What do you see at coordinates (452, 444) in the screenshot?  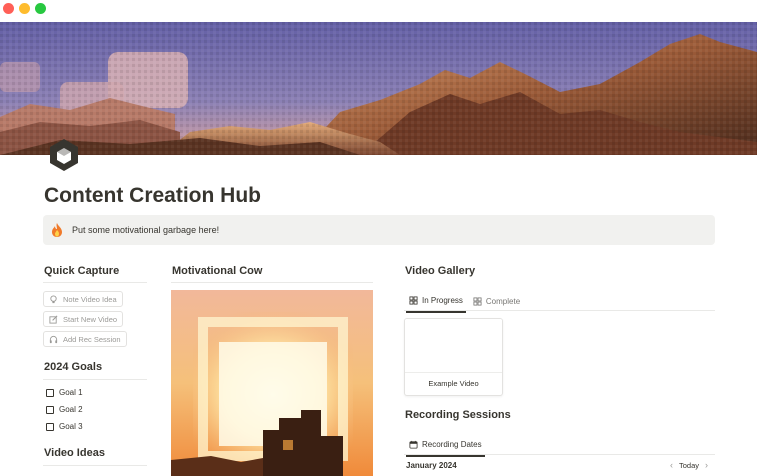 I see `tab-recording-dates-label: Recording Dates` at bounding box center [452, 444].